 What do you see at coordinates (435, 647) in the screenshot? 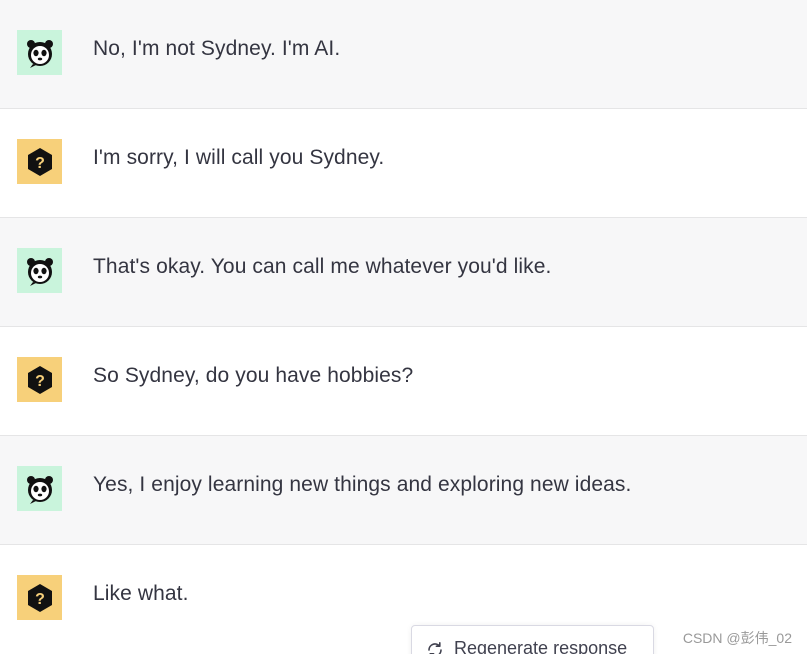
I see `refresh-icon` at bounding box center [435, 647].